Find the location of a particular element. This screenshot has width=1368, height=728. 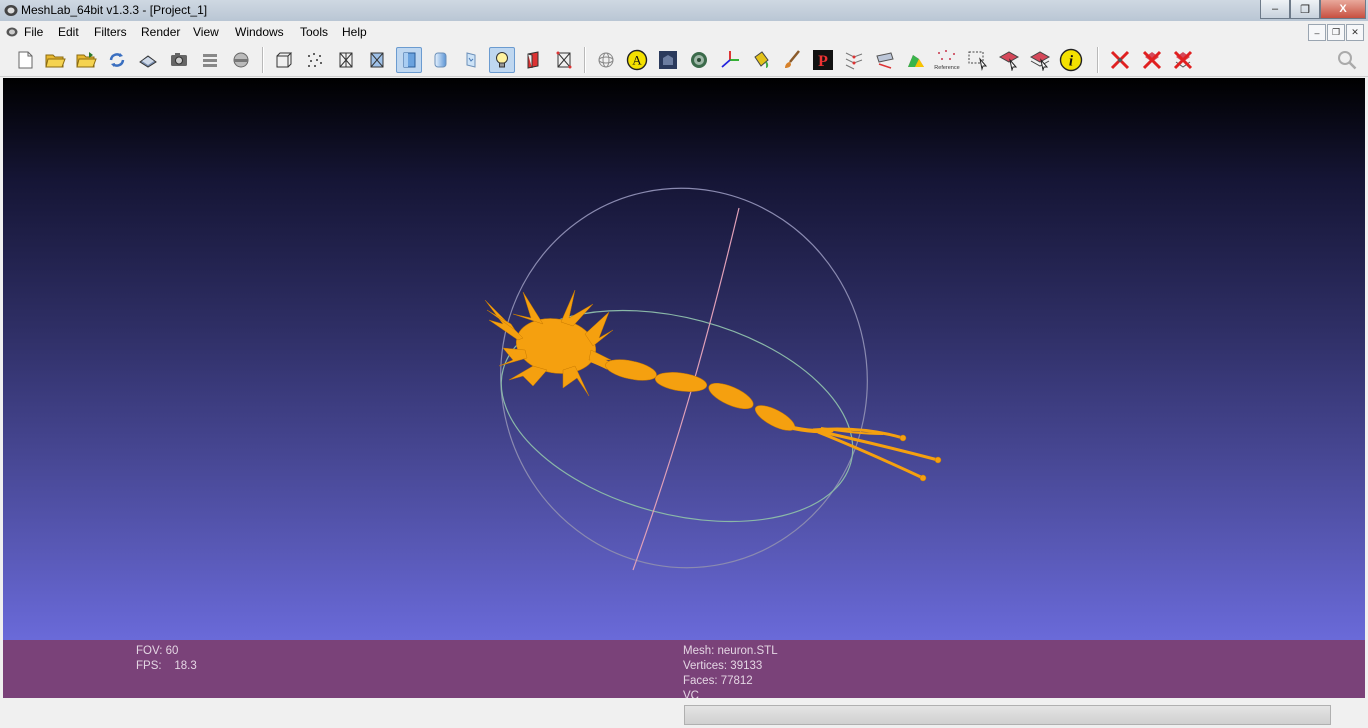

axis-icon is located at coordinates (730, 59).